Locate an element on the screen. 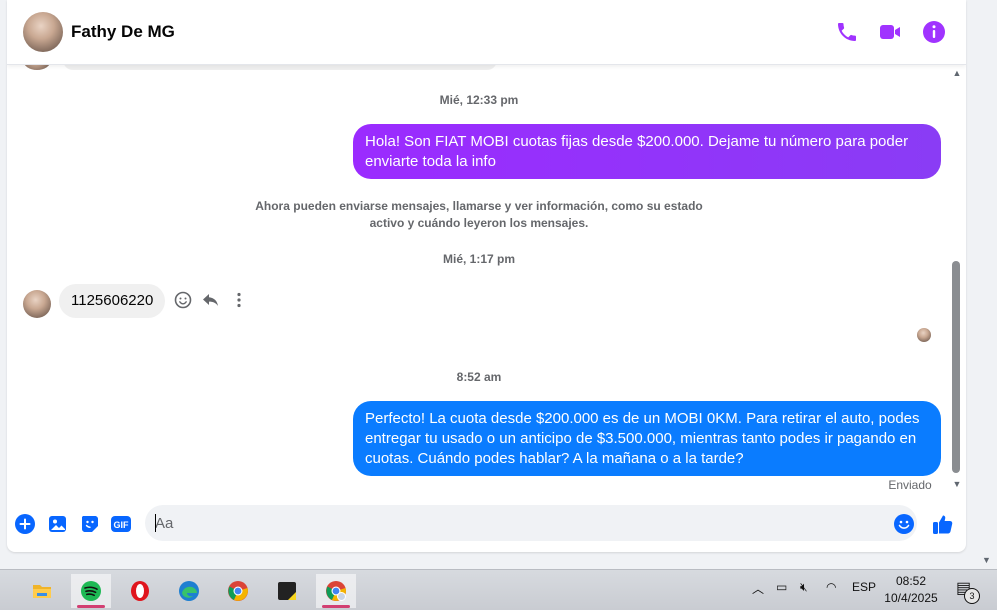 The image size is (997, 610). message-status: Enviado is located at coordinates (910, 485).